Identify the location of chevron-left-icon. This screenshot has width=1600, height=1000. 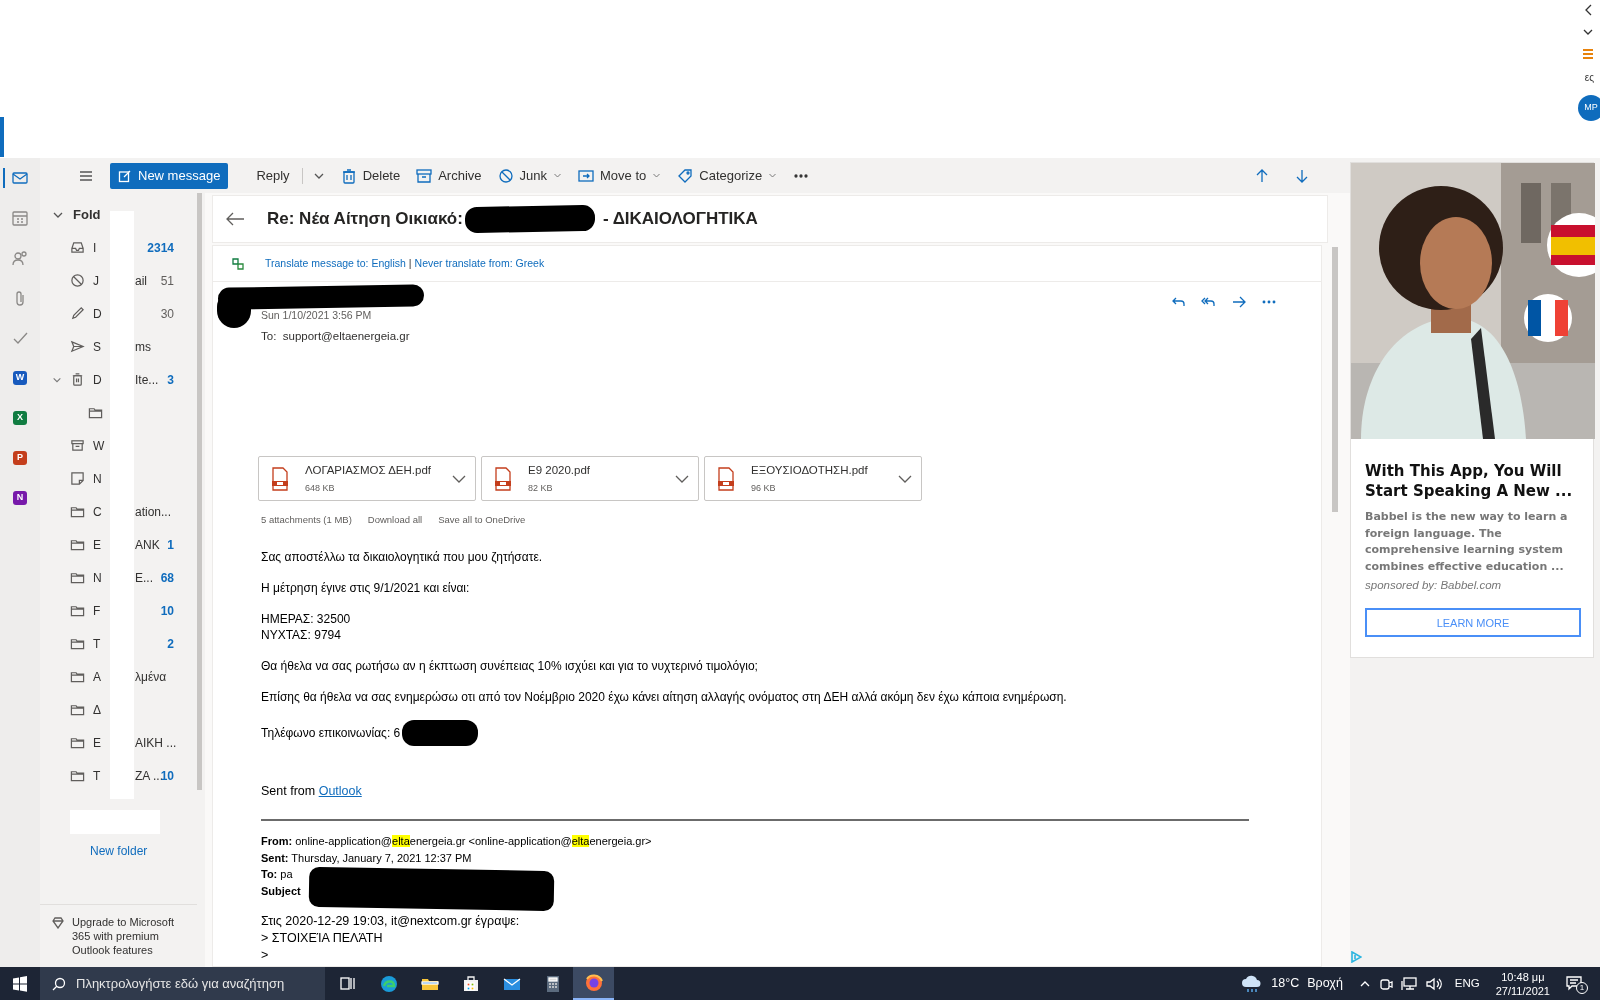
(1589, 10).